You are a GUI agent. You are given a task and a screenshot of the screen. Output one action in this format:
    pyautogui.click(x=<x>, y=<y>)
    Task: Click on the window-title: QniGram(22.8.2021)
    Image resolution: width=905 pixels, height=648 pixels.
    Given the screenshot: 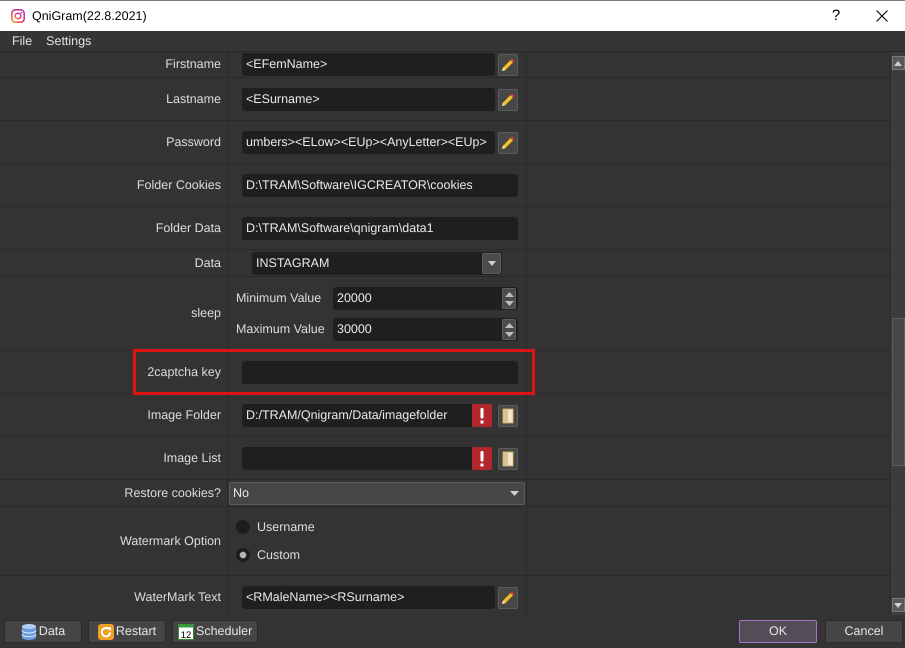 What is the action you would take?
    pyautogui.click(x=89, y=16)
    